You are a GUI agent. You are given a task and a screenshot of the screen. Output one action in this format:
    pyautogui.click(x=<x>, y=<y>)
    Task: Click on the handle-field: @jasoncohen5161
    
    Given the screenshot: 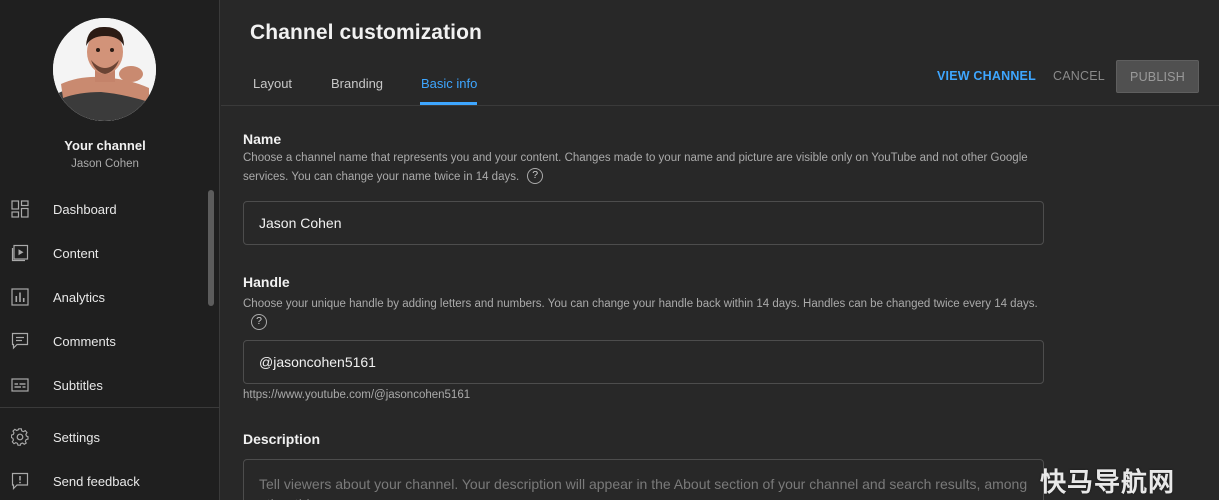 What is the action you would take?
    pyautogui.click(x=643, y=362)
    